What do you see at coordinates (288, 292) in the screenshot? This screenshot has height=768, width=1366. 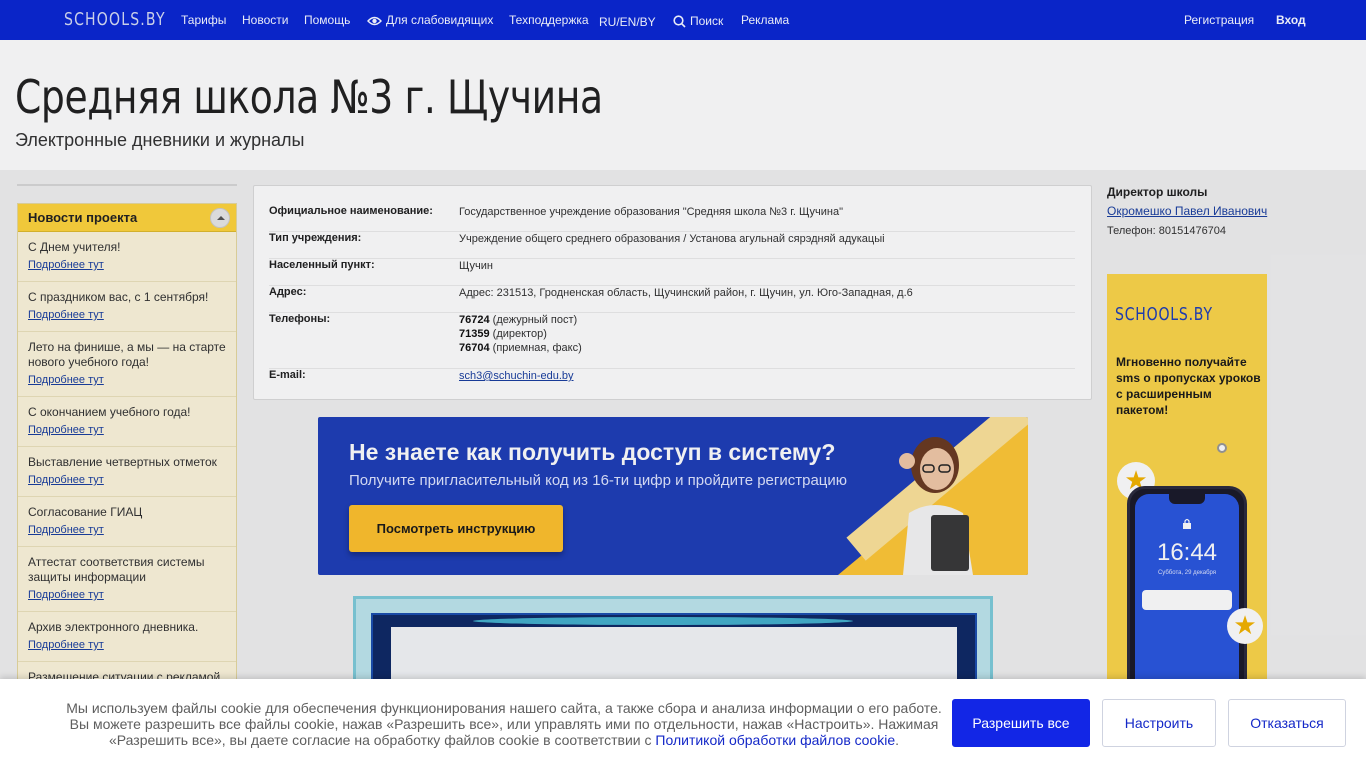 I see `info-label: Адрес:` at bounding box center [288, 292].